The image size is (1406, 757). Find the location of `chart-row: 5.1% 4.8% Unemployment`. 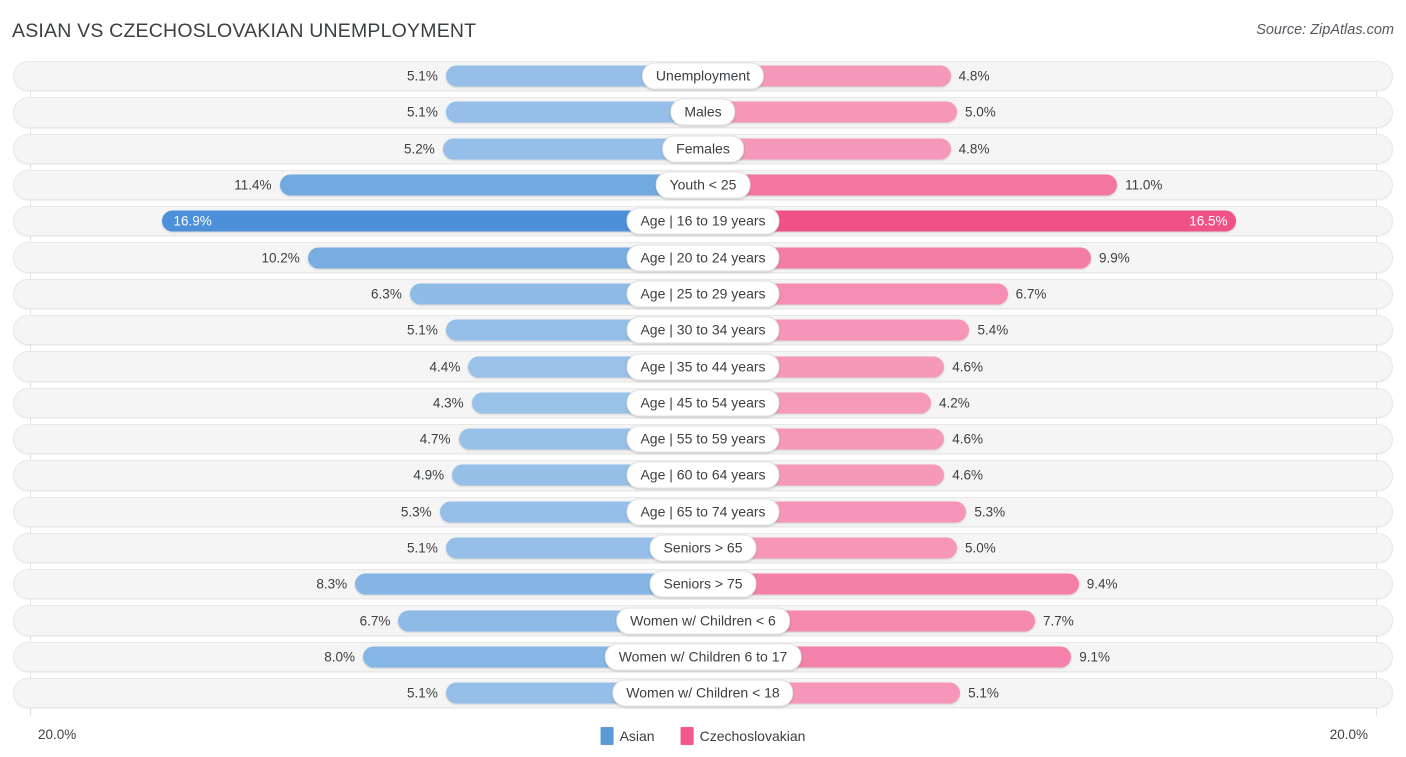

chart-row: 5.1% 4.8% Unemployment is located at coordinates (703, 76).